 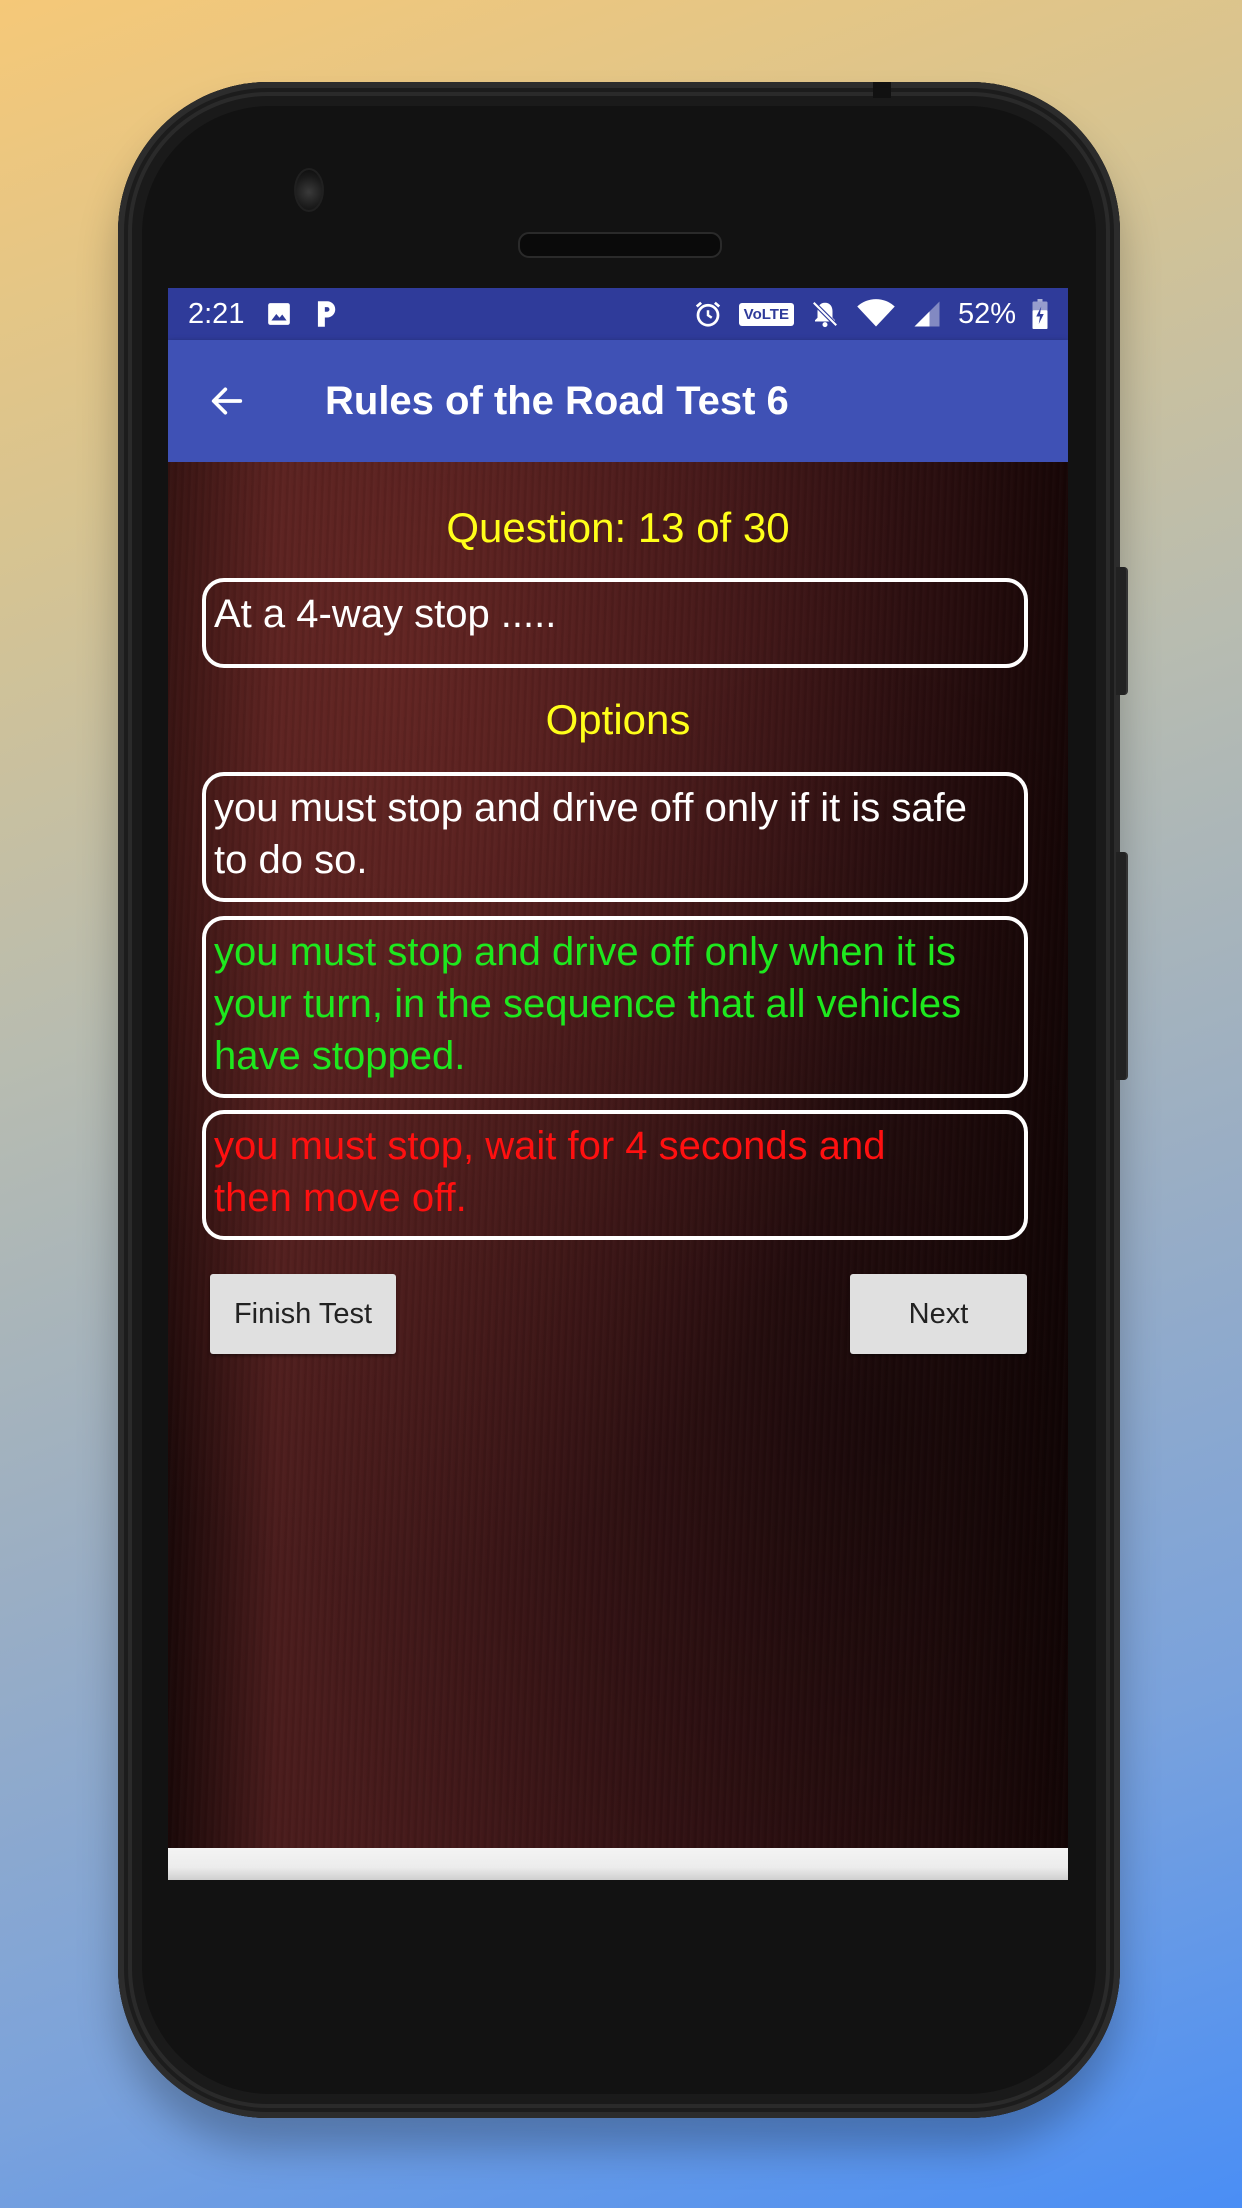 I want to click on battery-percent: 52%, so click(x=986, y=313).